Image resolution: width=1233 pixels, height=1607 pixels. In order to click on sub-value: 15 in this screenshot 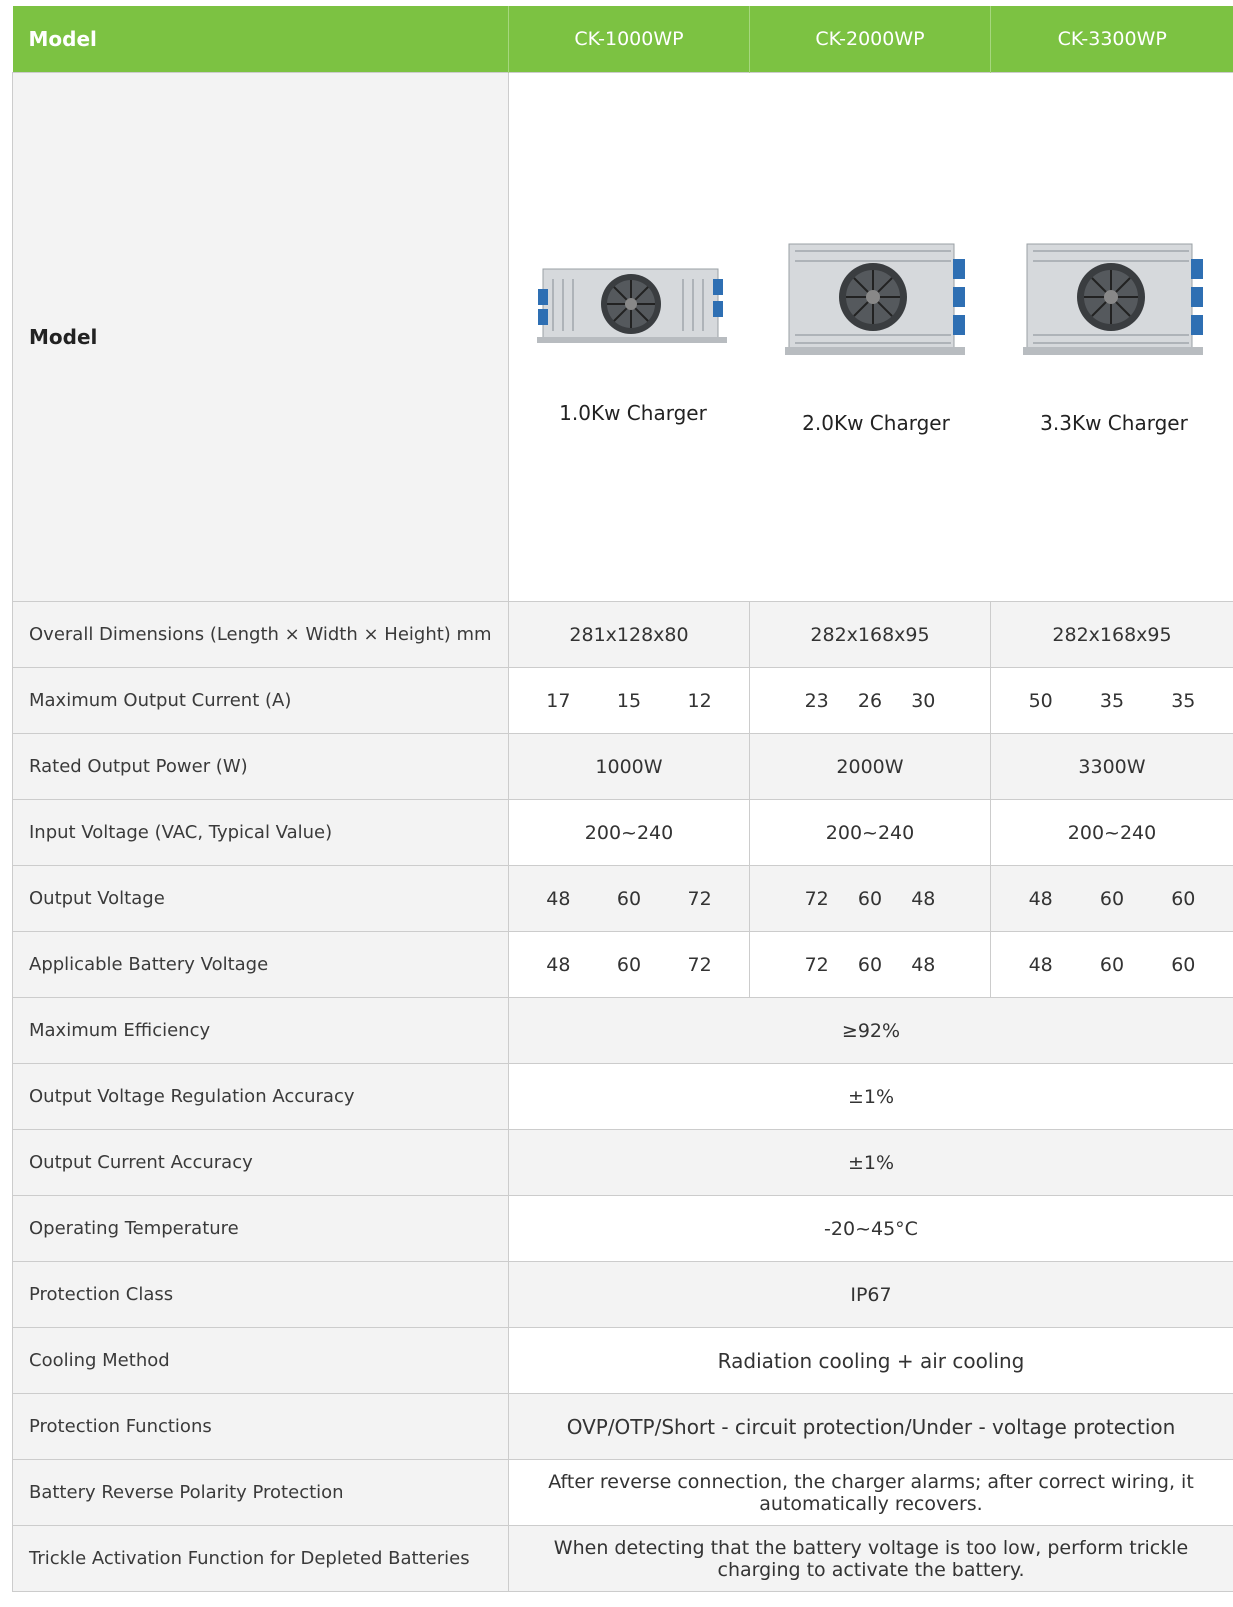, I will do `click(629, 700)`.